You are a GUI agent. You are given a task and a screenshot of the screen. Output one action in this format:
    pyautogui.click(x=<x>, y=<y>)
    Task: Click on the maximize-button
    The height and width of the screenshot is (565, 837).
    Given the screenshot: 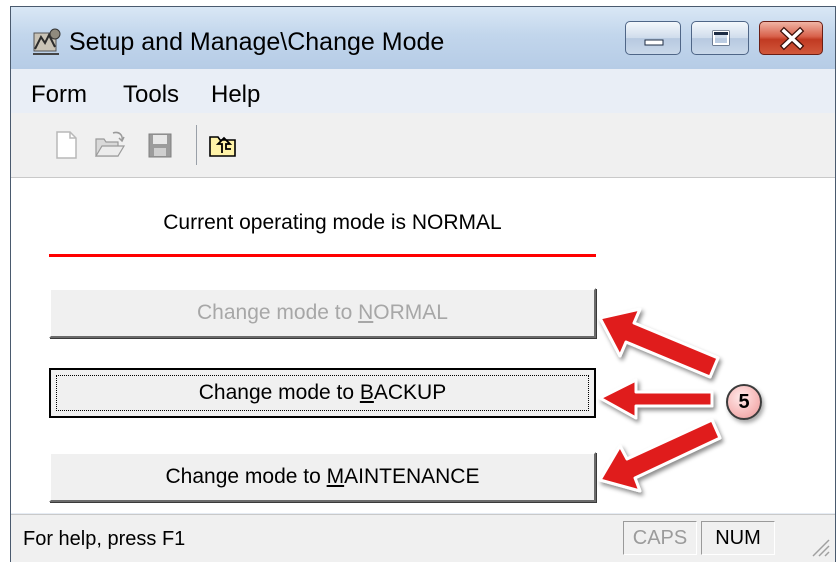 What is the action you would take?
    pyautogui.click(x=720, y=38)
    